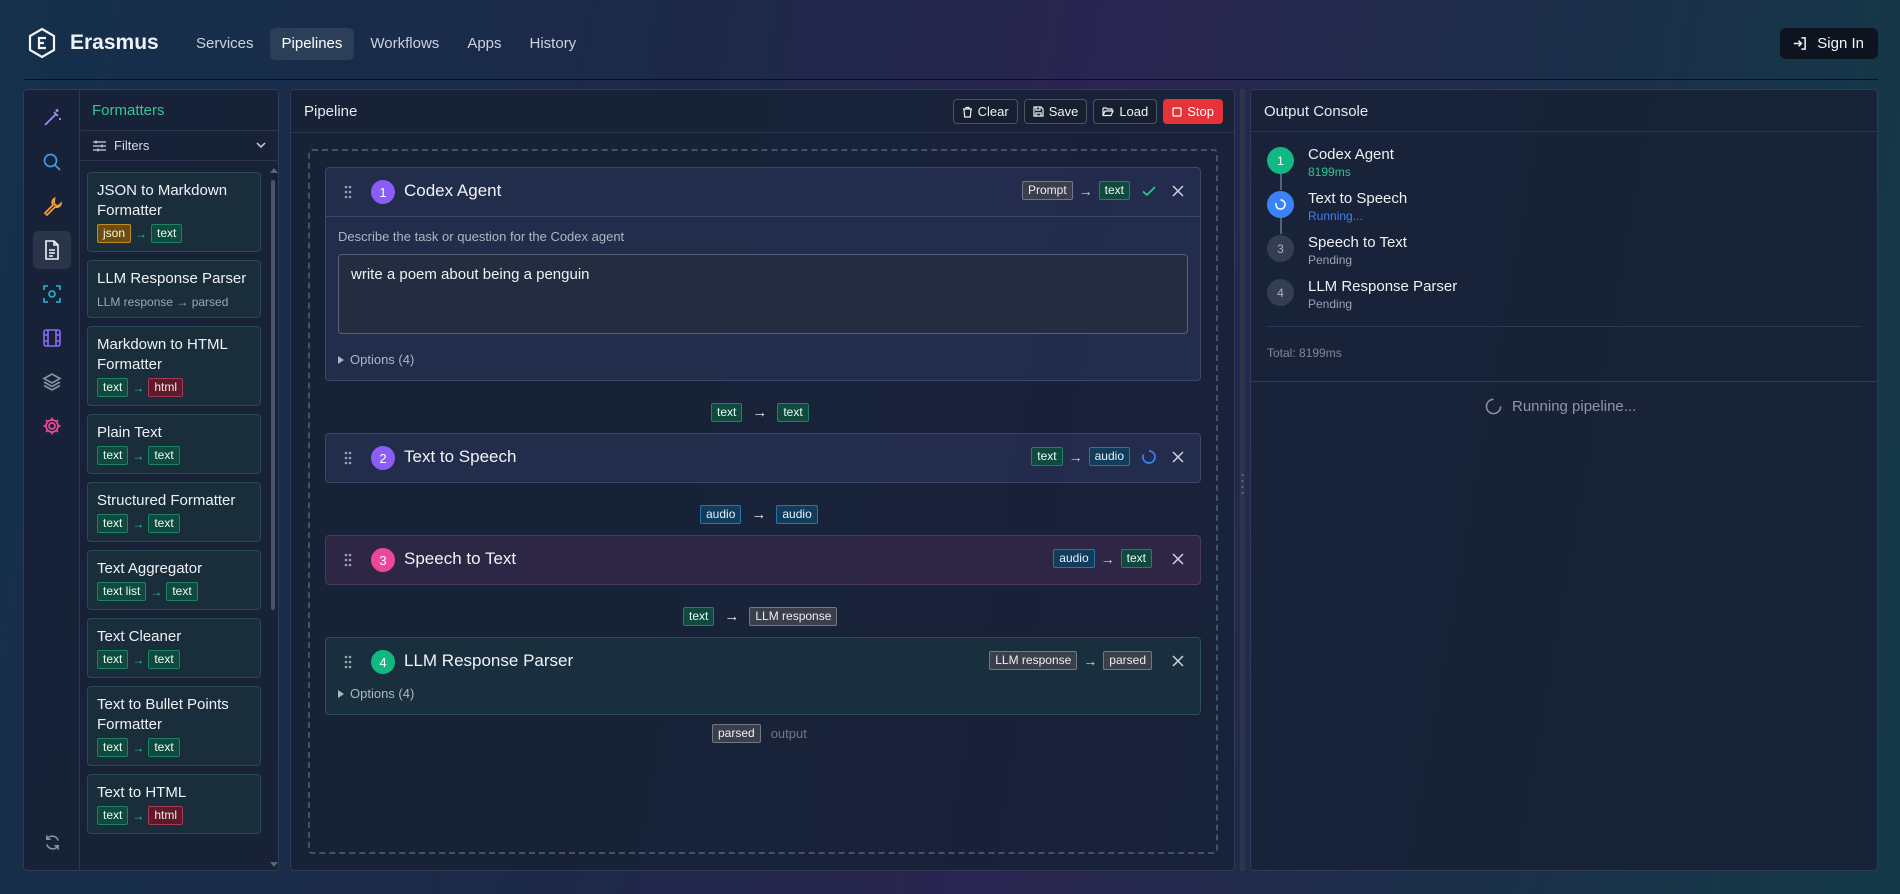  I want to click on nav-apps: Apps, so click(484, 44).